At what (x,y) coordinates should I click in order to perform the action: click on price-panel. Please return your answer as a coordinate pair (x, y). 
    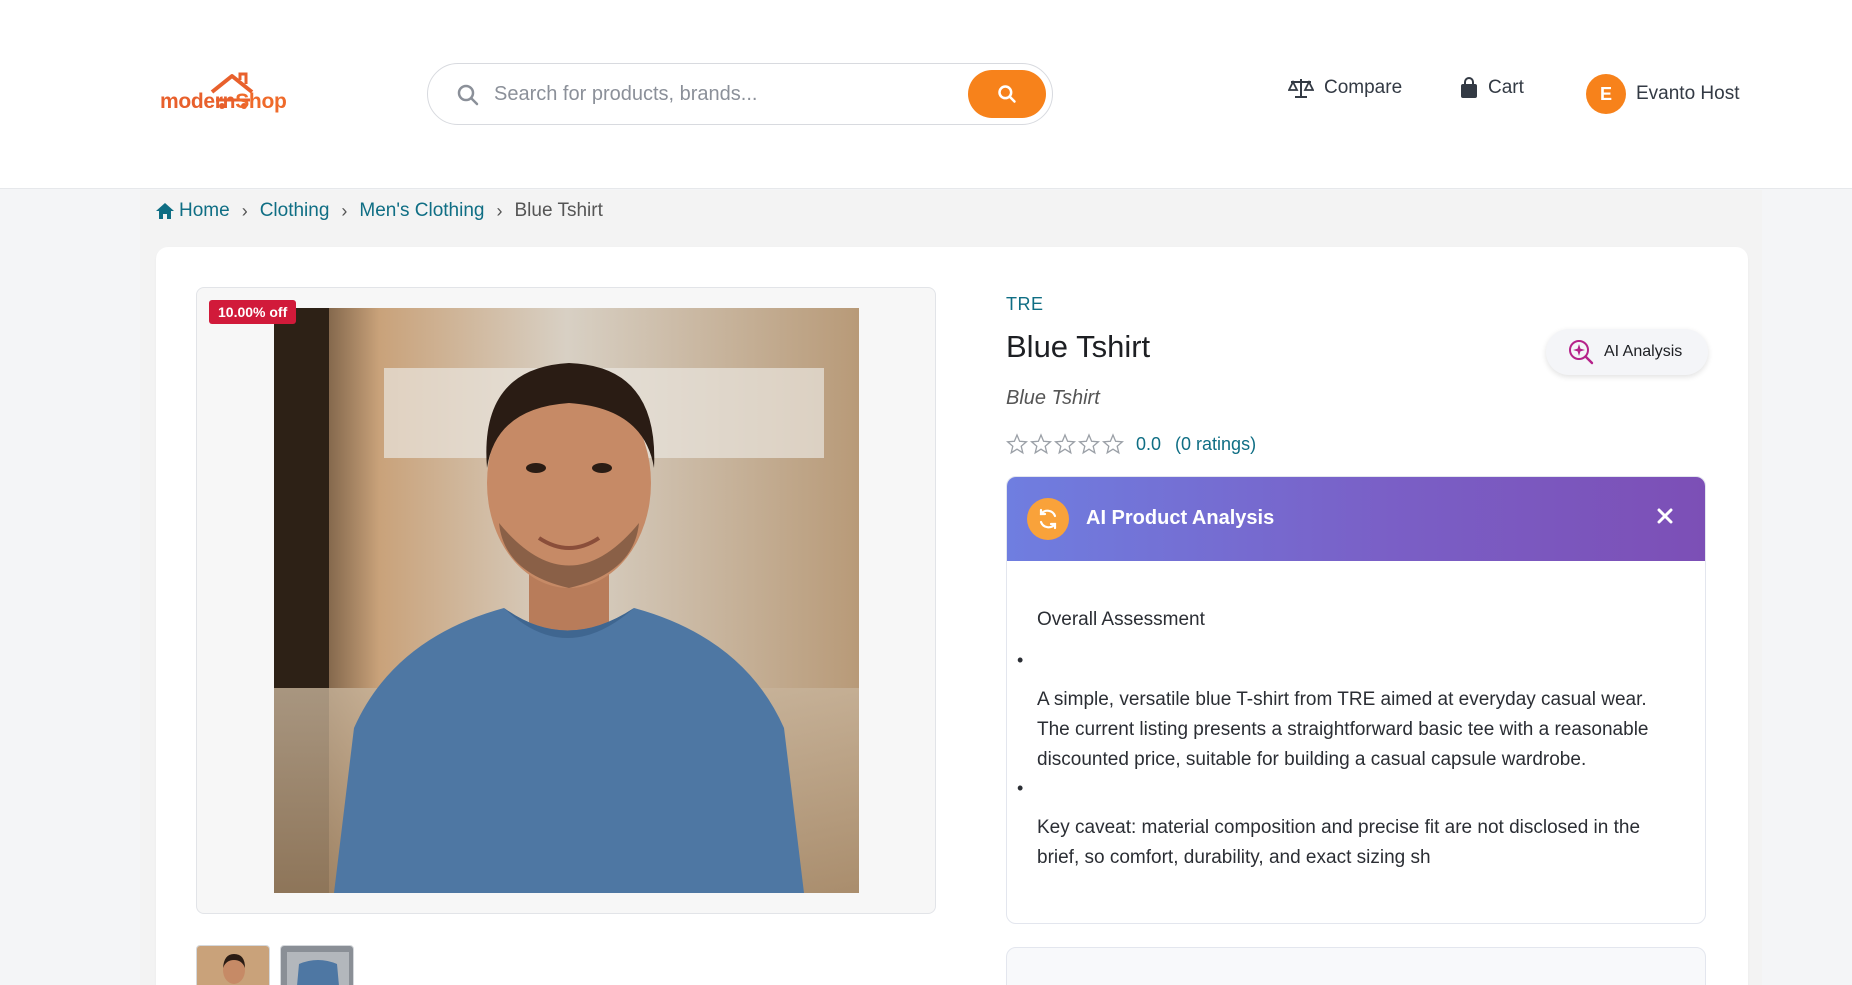
    Looking at the image, I should click on (1356, 966).